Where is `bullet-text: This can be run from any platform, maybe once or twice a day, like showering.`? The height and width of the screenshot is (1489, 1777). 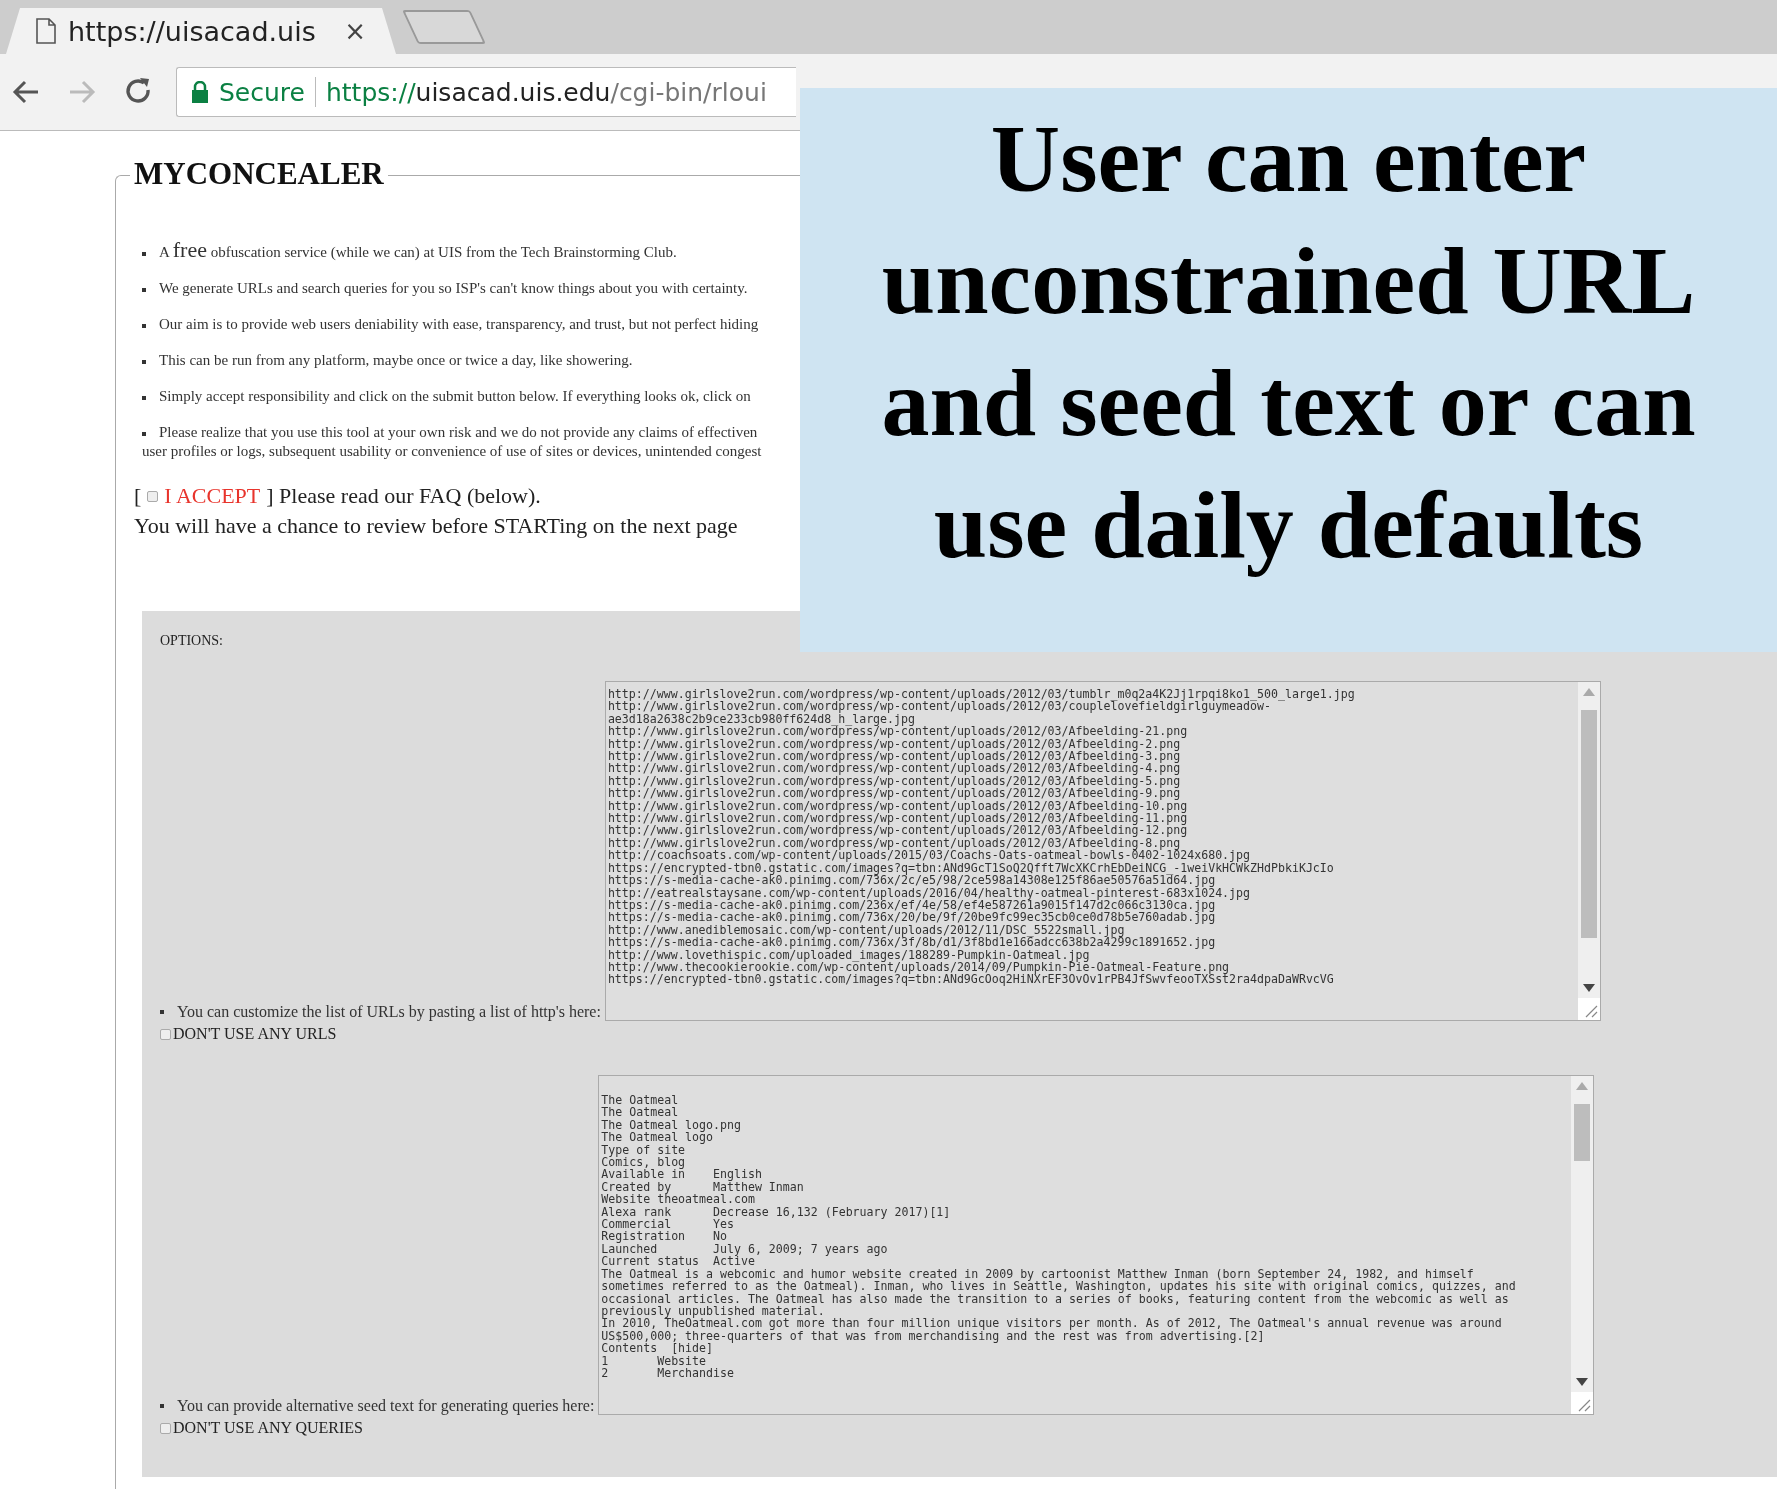
bullet-text: This can be run from any platform, maybe once or twice a day, like showering. is located at coordinates (387, 360).